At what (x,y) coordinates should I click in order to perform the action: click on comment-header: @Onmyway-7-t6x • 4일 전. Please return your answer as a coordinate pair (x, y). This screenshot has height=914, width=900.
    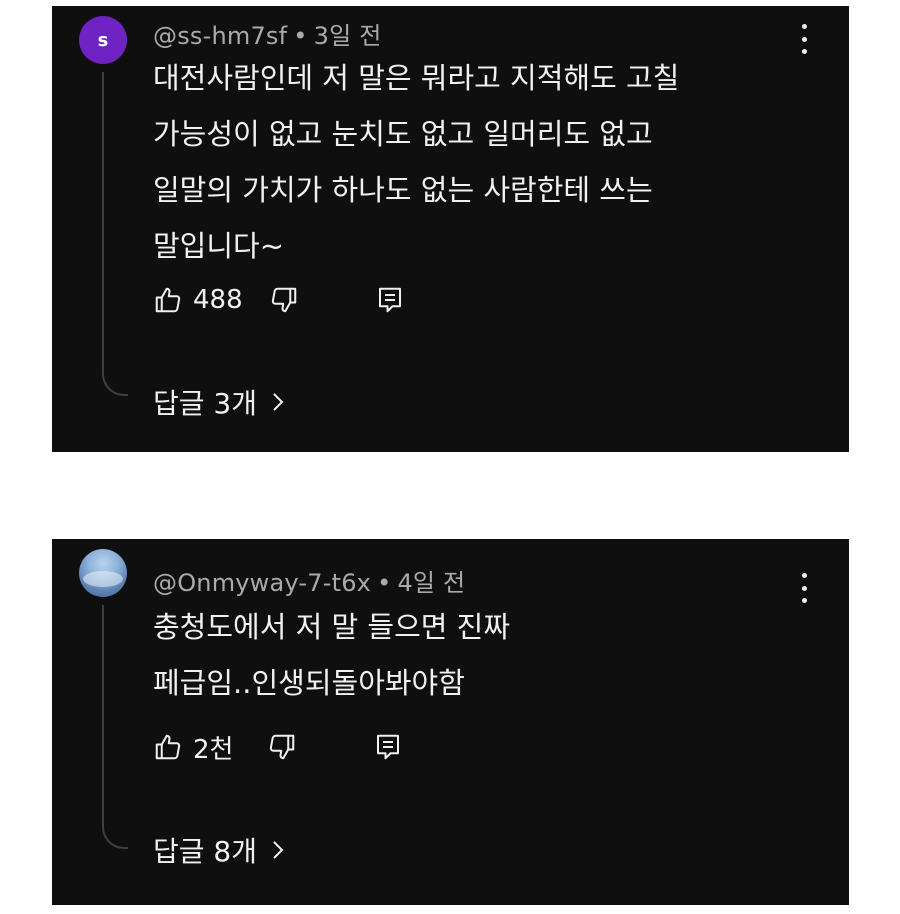
    Looking at the image, I should click on (309, 580).